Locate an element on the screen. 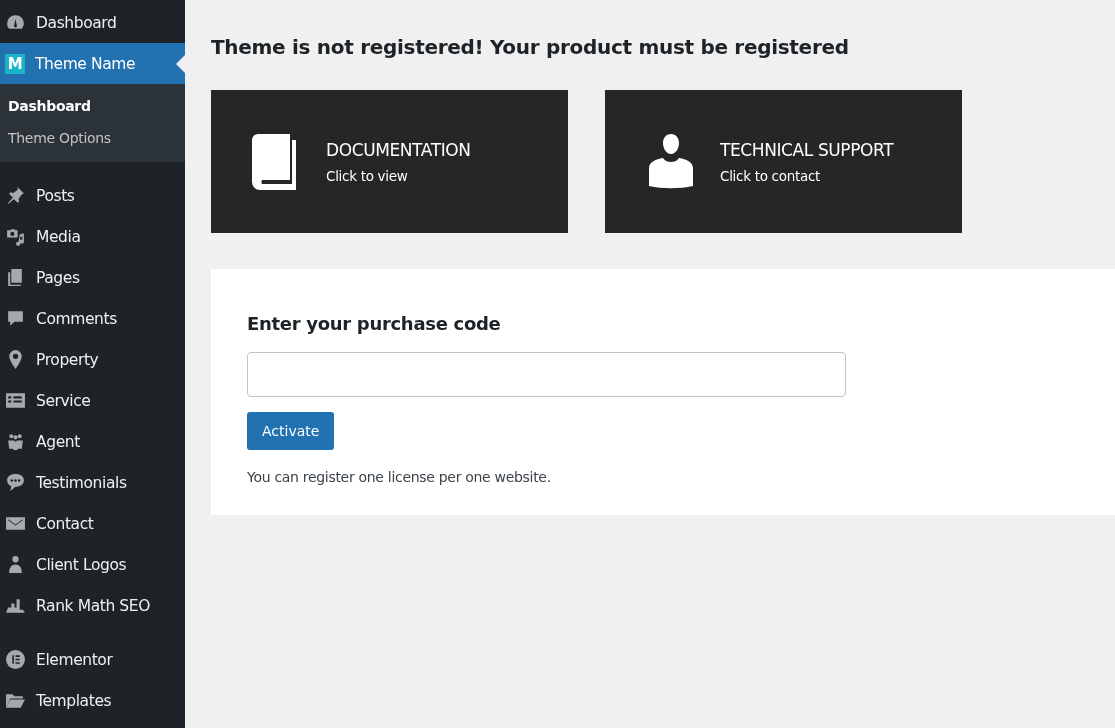 This screenshot has height=728, width=1115. sidebar-item: Dashboard is located at coordinates (92, 22).